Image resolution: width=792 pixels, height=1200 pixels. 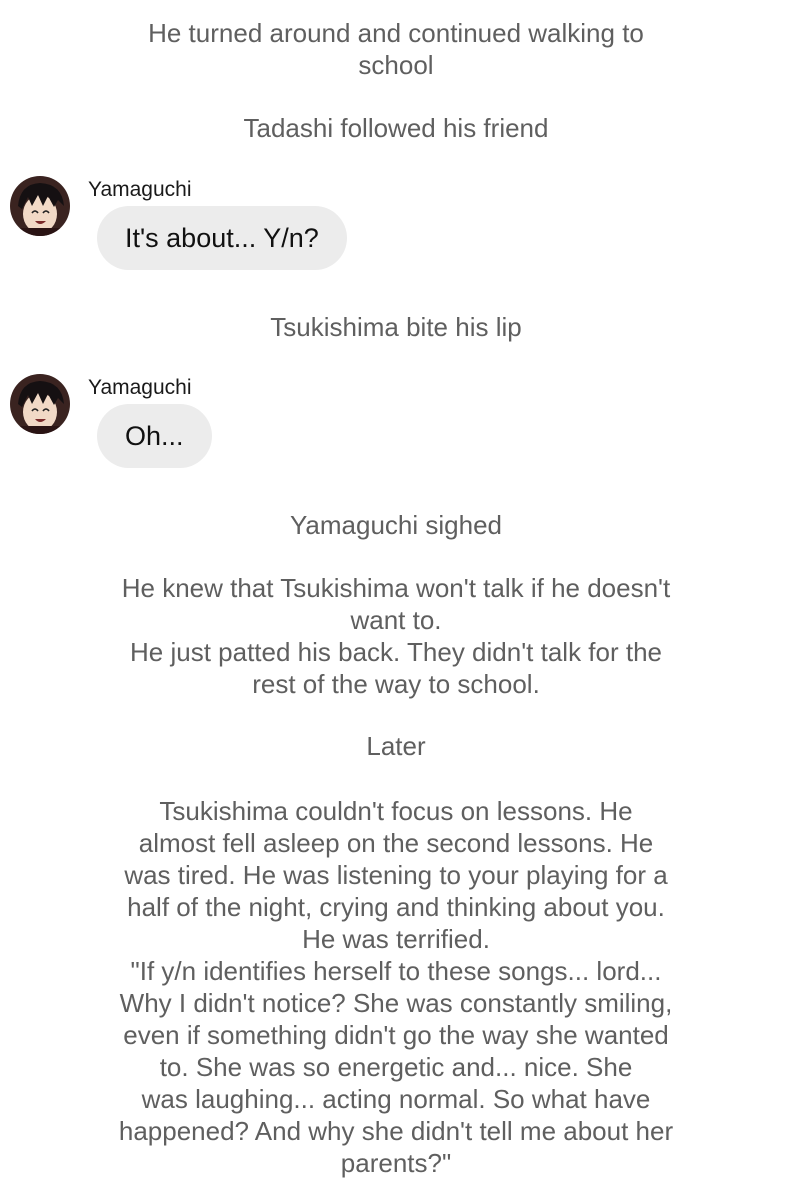 I want to click on narration-text: Tadashi followed his friend, so click(x=396, y=128).